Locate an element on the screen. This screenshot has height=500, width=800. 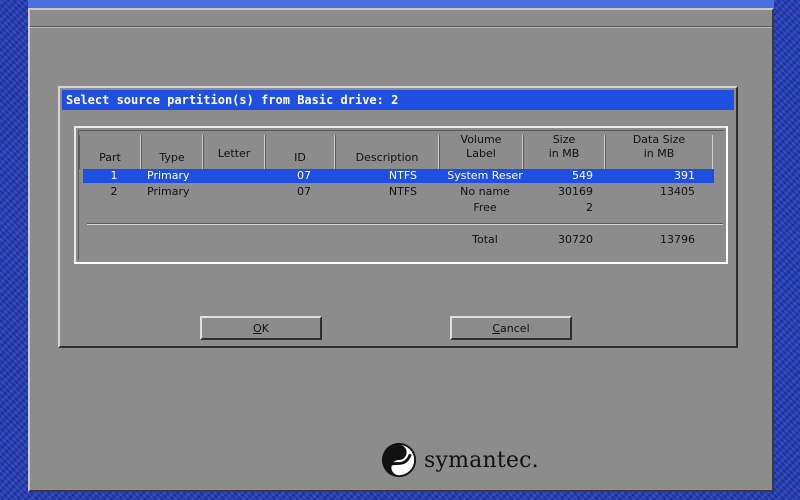
row1-data-size: 391 is located at coordinates (684, 175).